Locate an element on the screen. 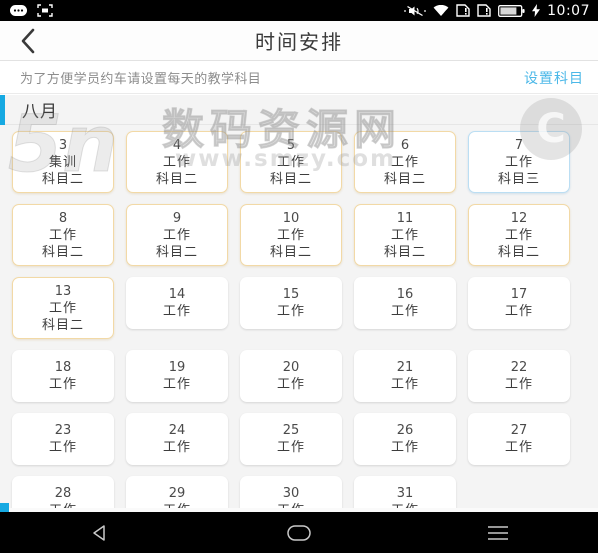 The height and width of the screenshot is (553, 598). title-bar: 时间安排 is located at coordinates (299, 41).